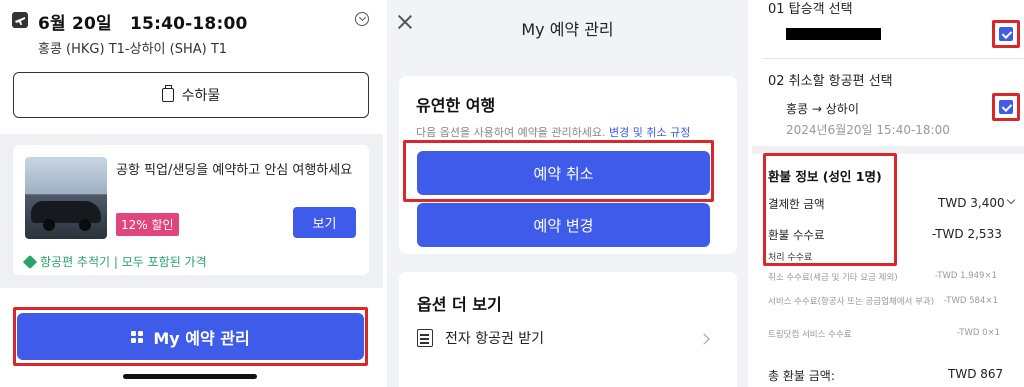 The height and width of the screenshot is (387, 1024). I want to click on step1-label: 01 탑승객 선택, so click(810, 9).